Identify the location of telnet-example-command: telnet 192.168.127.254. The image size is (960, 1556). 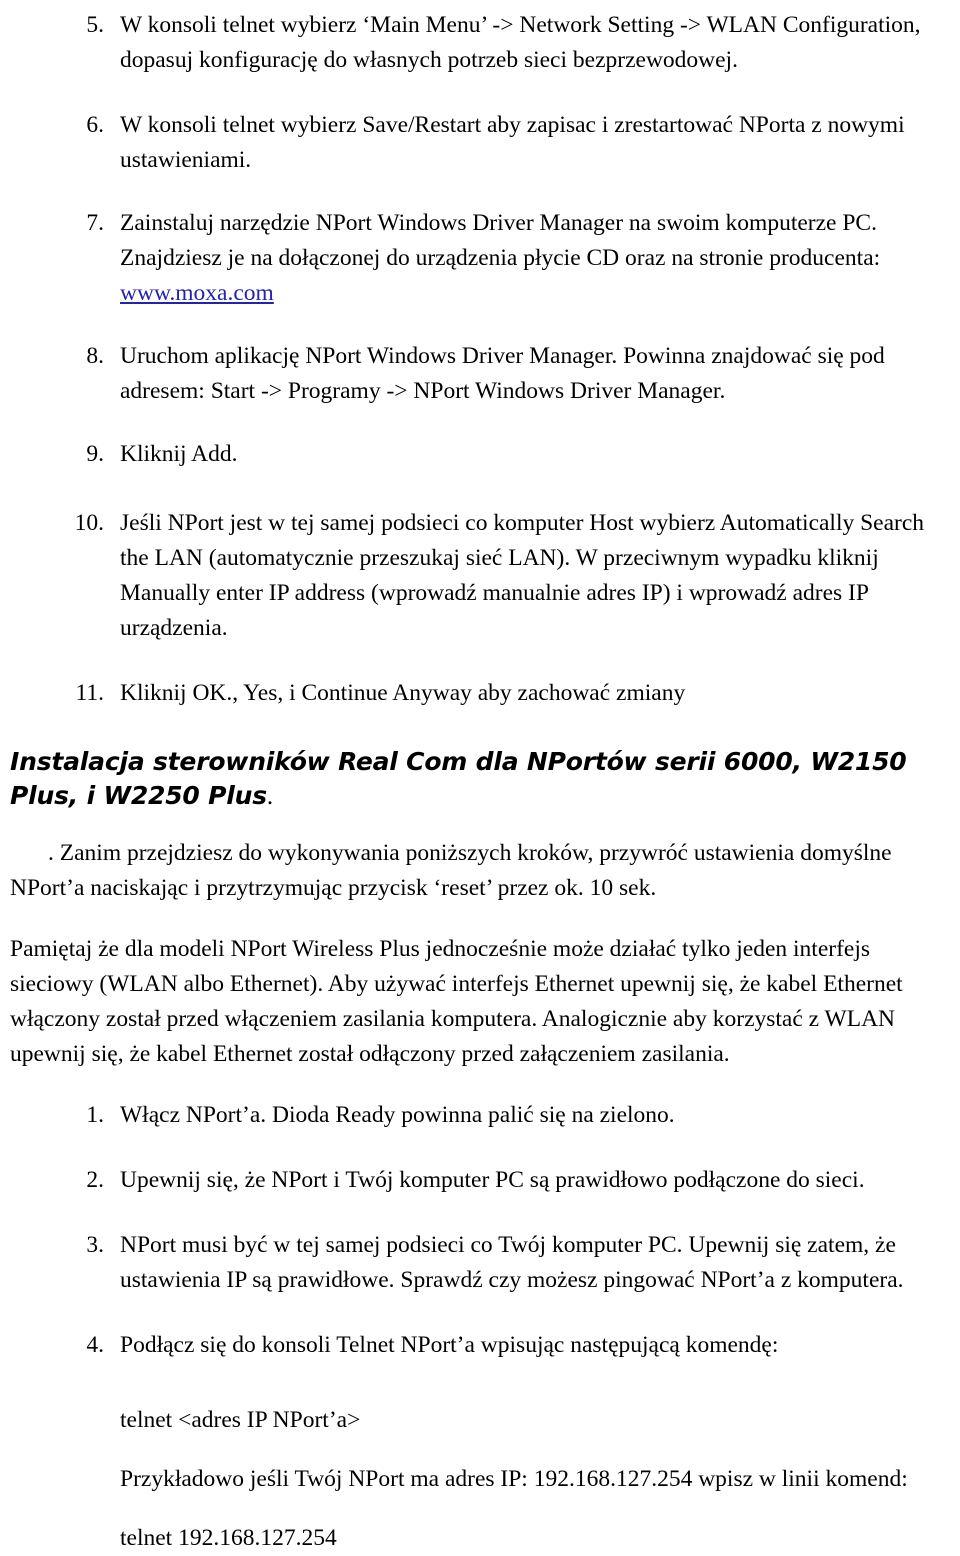
(228, 1538).